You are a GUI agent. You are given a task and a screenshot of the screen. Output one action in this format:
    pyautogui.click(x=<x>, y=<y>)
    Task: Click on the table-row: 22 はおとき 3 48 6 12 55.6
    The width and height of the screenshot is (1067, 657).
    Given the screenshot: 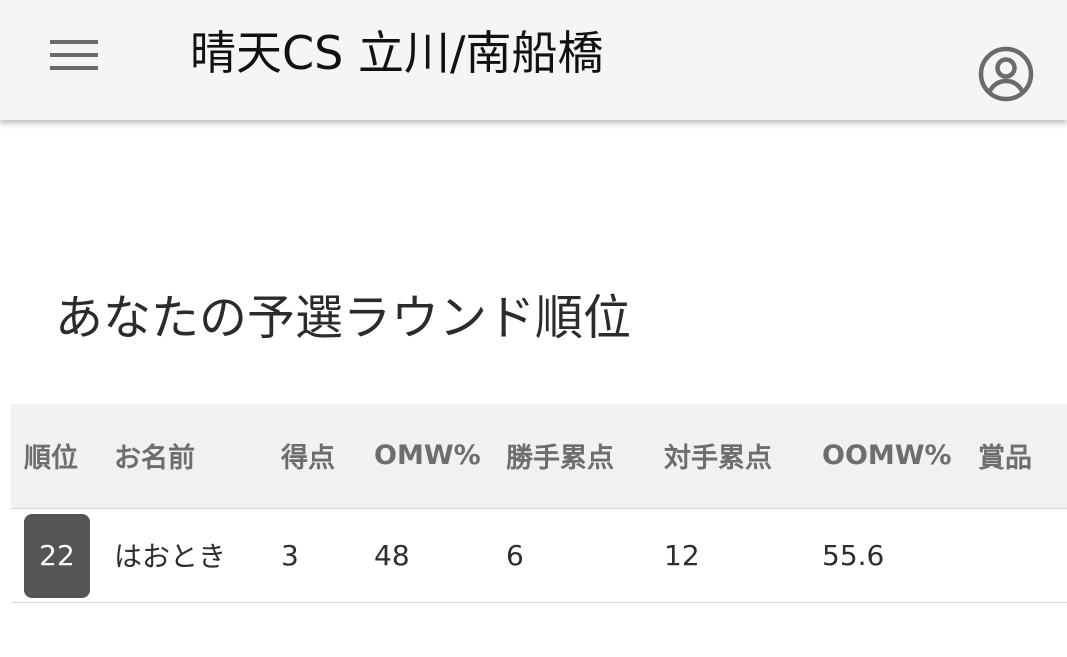 What is the action you would take?
    pyautogui.click(x=539, y=555)
    